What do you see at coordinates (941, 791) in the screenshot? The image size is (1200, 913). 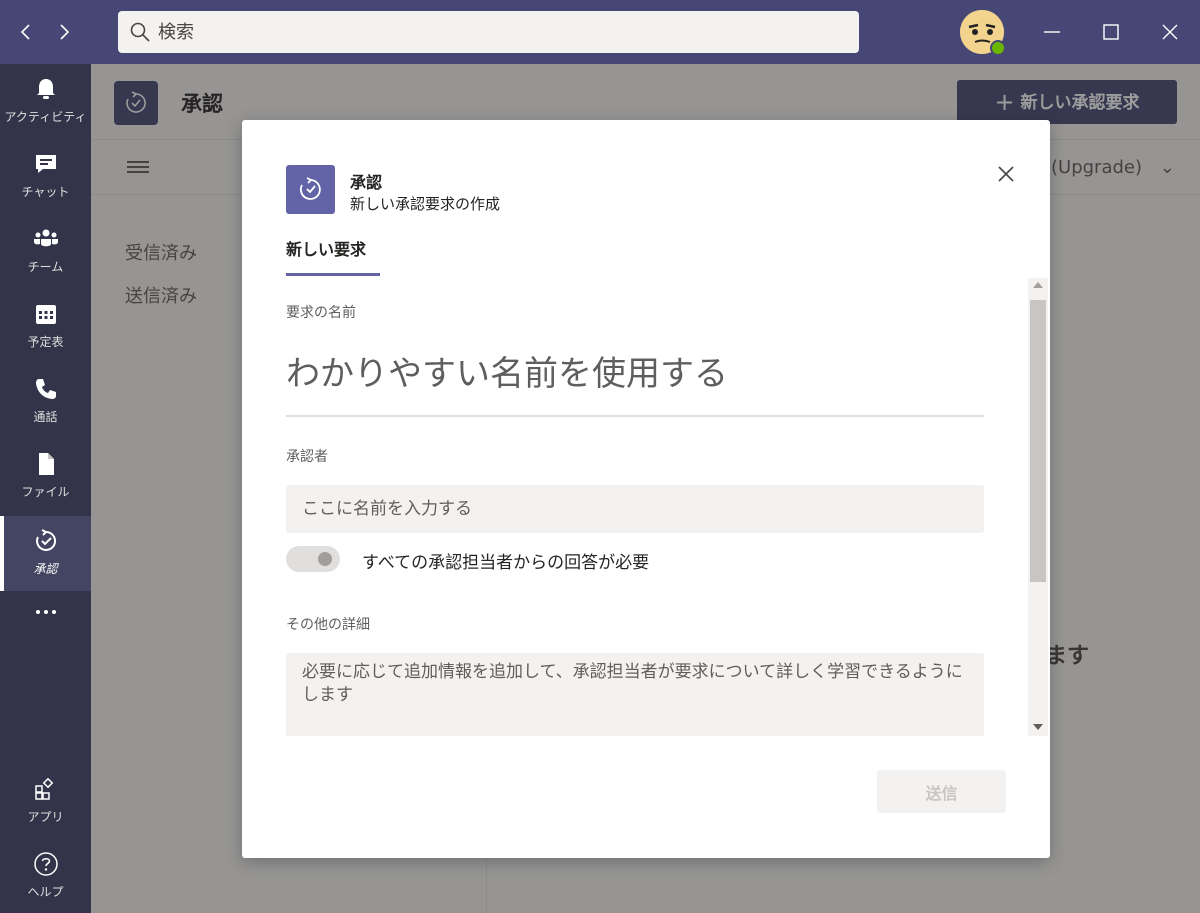 I see `send-button: 送信` at bounding box center [941, 791].